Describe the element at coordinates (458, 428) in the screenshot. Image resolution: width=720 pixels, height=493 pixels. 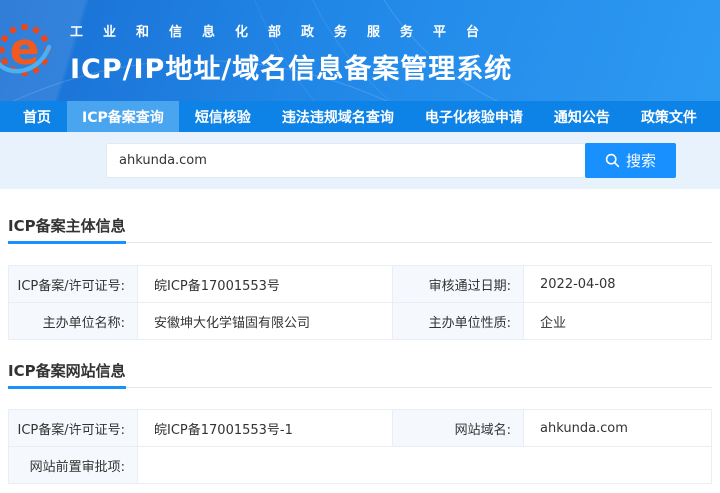
I see `field-label: 网站域名:` at that location.